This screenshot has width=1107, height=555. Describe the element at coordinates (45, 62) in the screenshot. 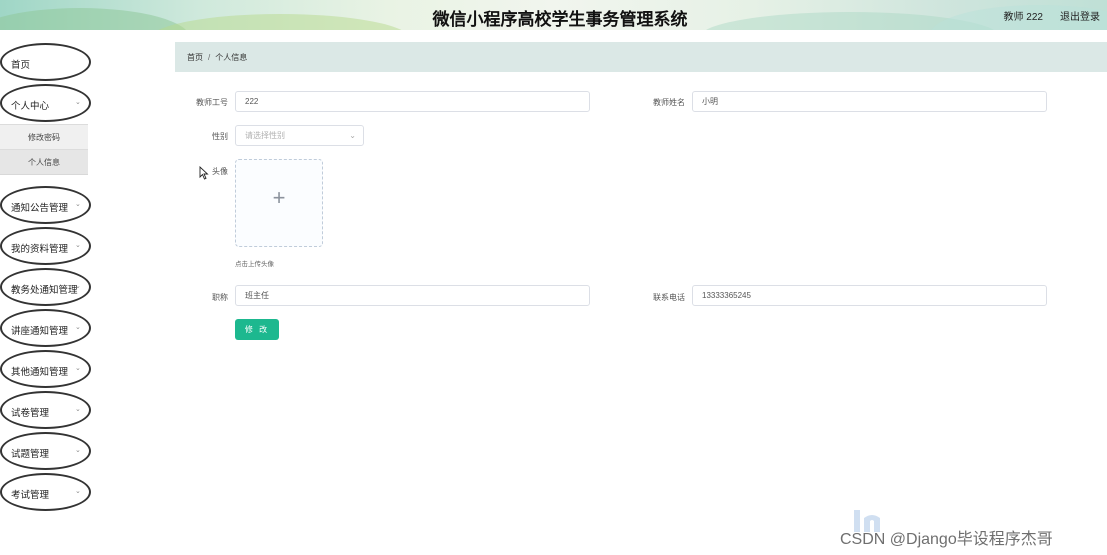

I see `sidebar-item-home: 首页` at that location.